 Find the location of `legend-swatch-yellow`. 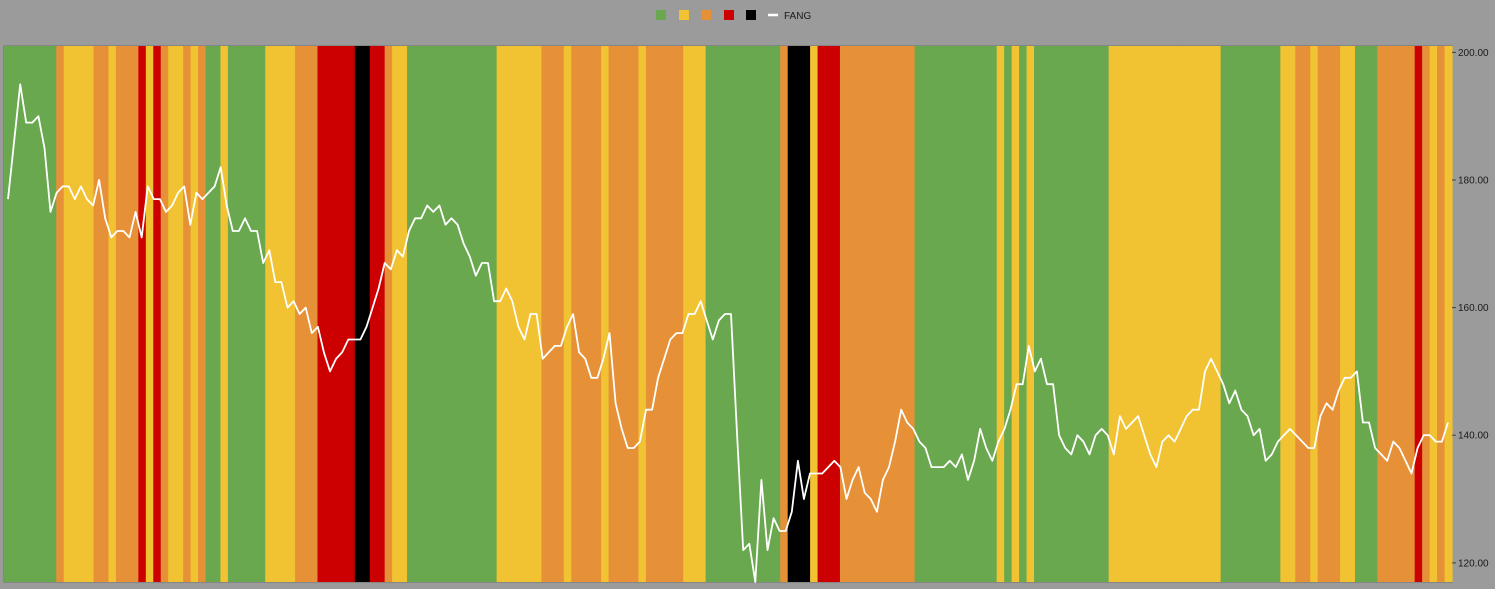

legend-swatch-yellow is located at coordinates (684, 15).